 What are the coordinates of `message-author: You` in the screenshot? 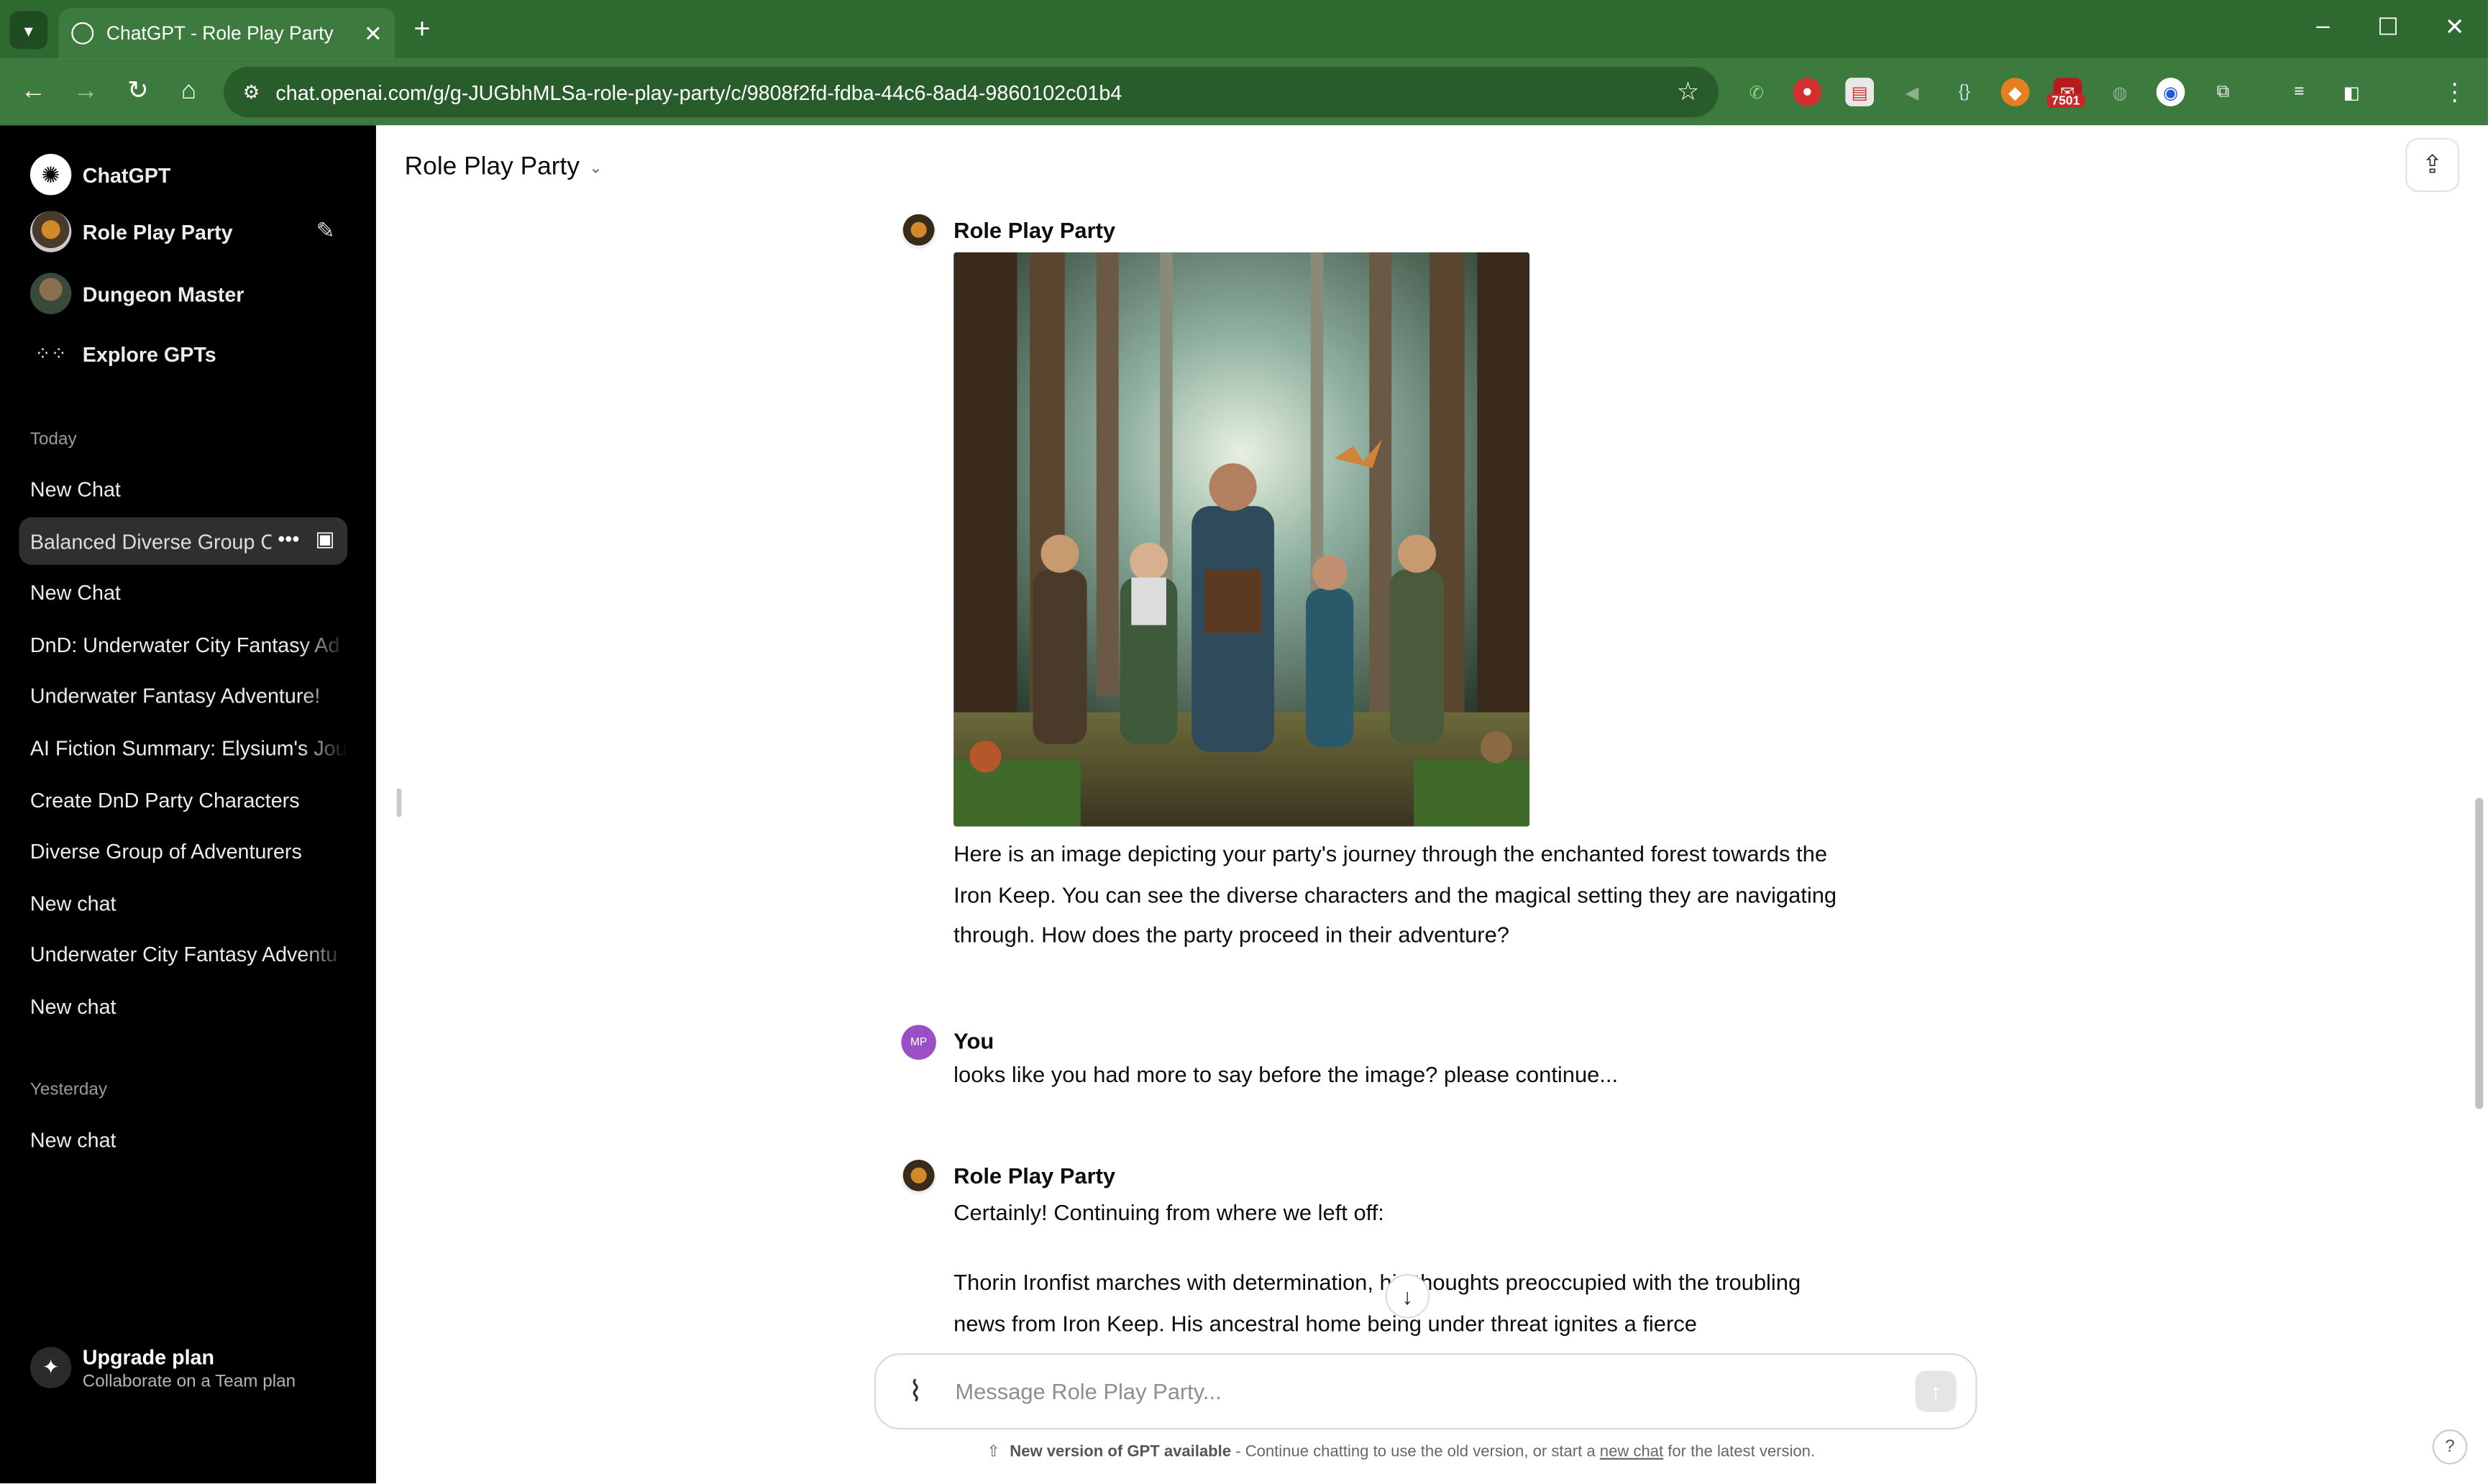 It's located at (973, 1040).